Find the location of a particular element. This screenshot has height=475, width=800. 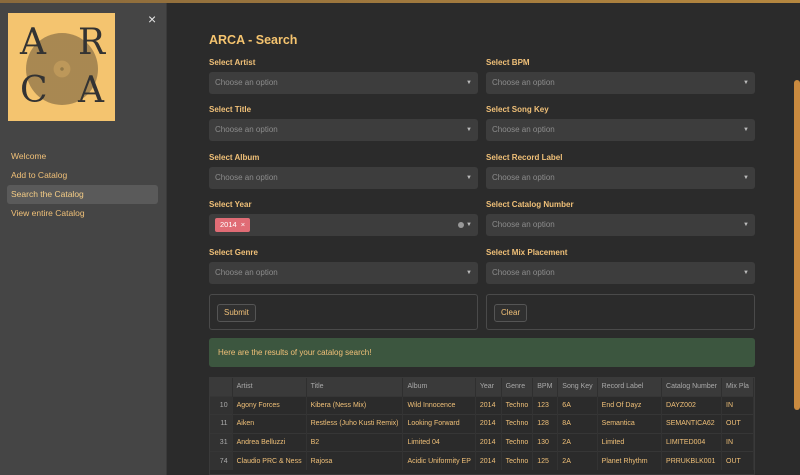

catalog-number-label: Select Catalog Number is located at coordinates (530, 204).